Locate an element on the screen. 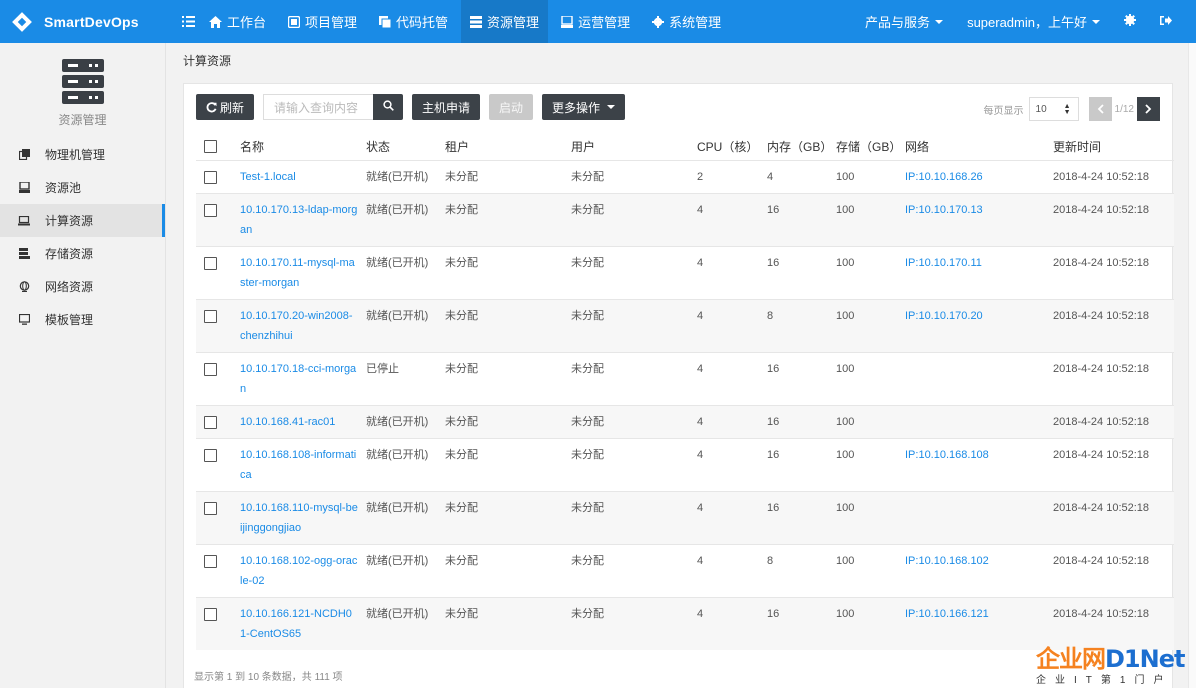 The height and width of the screenshot is (688, 1196). row-network-link: IP:10.10.170.13 is located at coordinates (971, 219).